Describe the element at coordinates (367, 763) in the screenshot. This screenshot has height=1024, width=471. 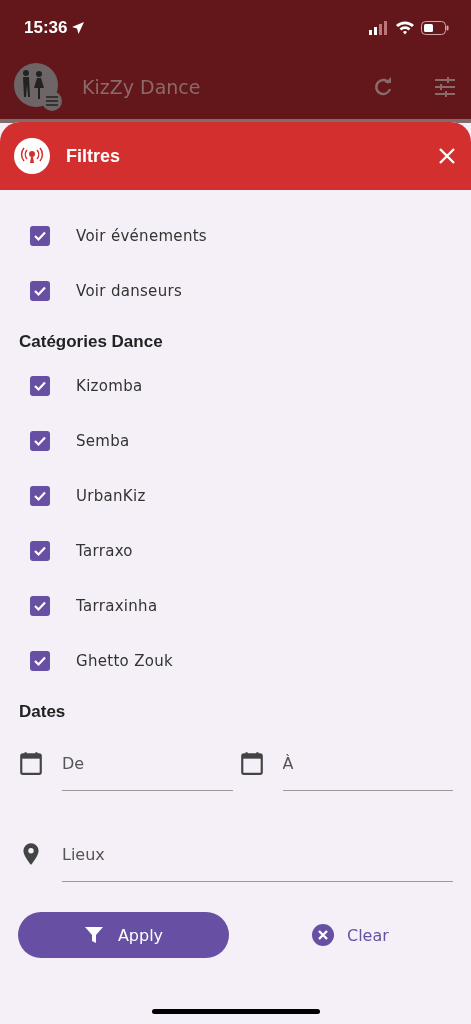
I see `date-field: À` at that location.